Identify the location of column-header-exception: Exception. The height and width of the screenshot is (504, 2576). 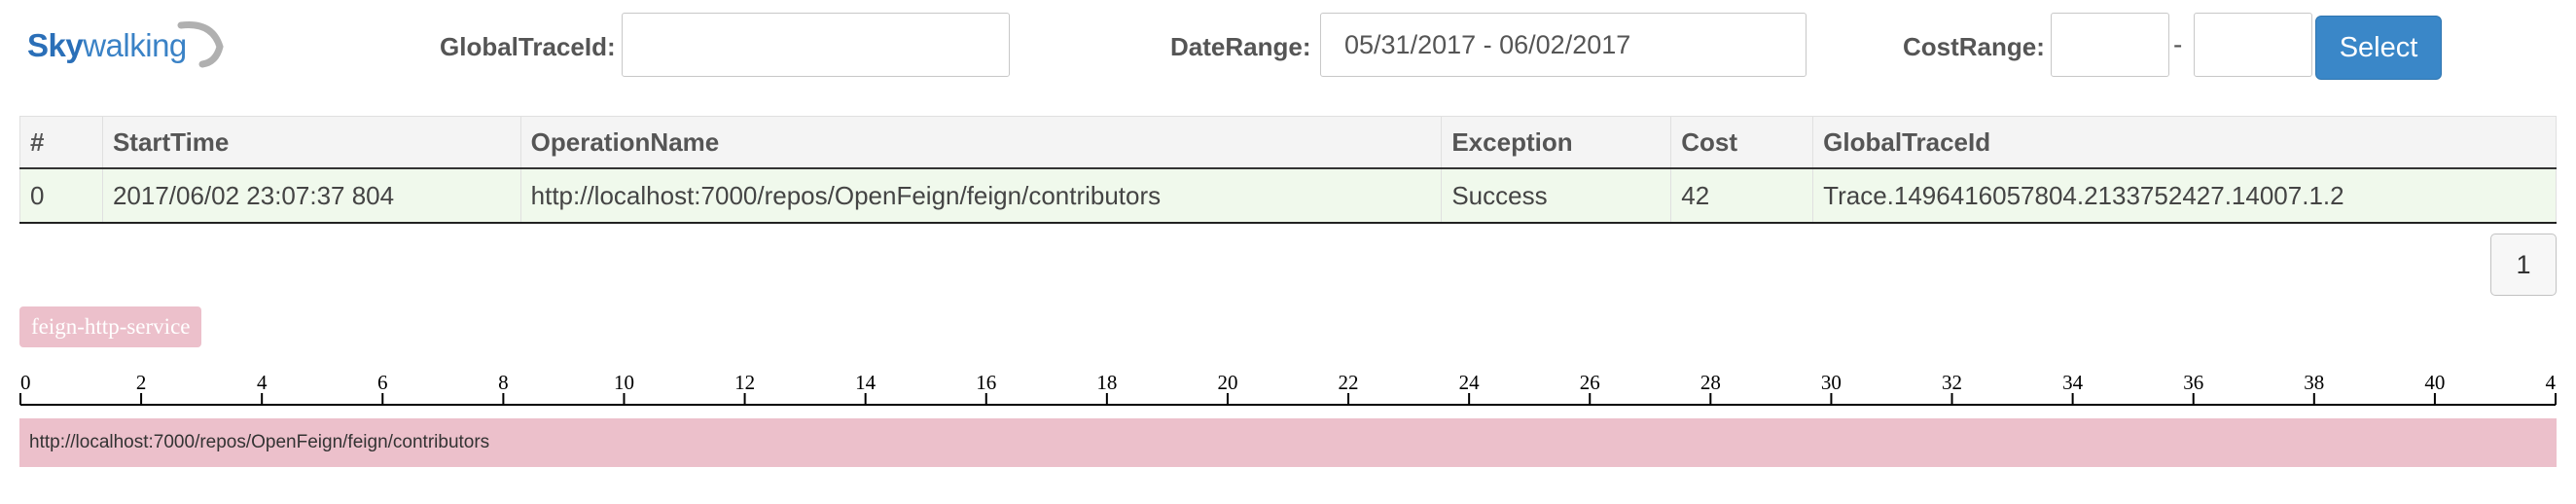
(1556, 142).